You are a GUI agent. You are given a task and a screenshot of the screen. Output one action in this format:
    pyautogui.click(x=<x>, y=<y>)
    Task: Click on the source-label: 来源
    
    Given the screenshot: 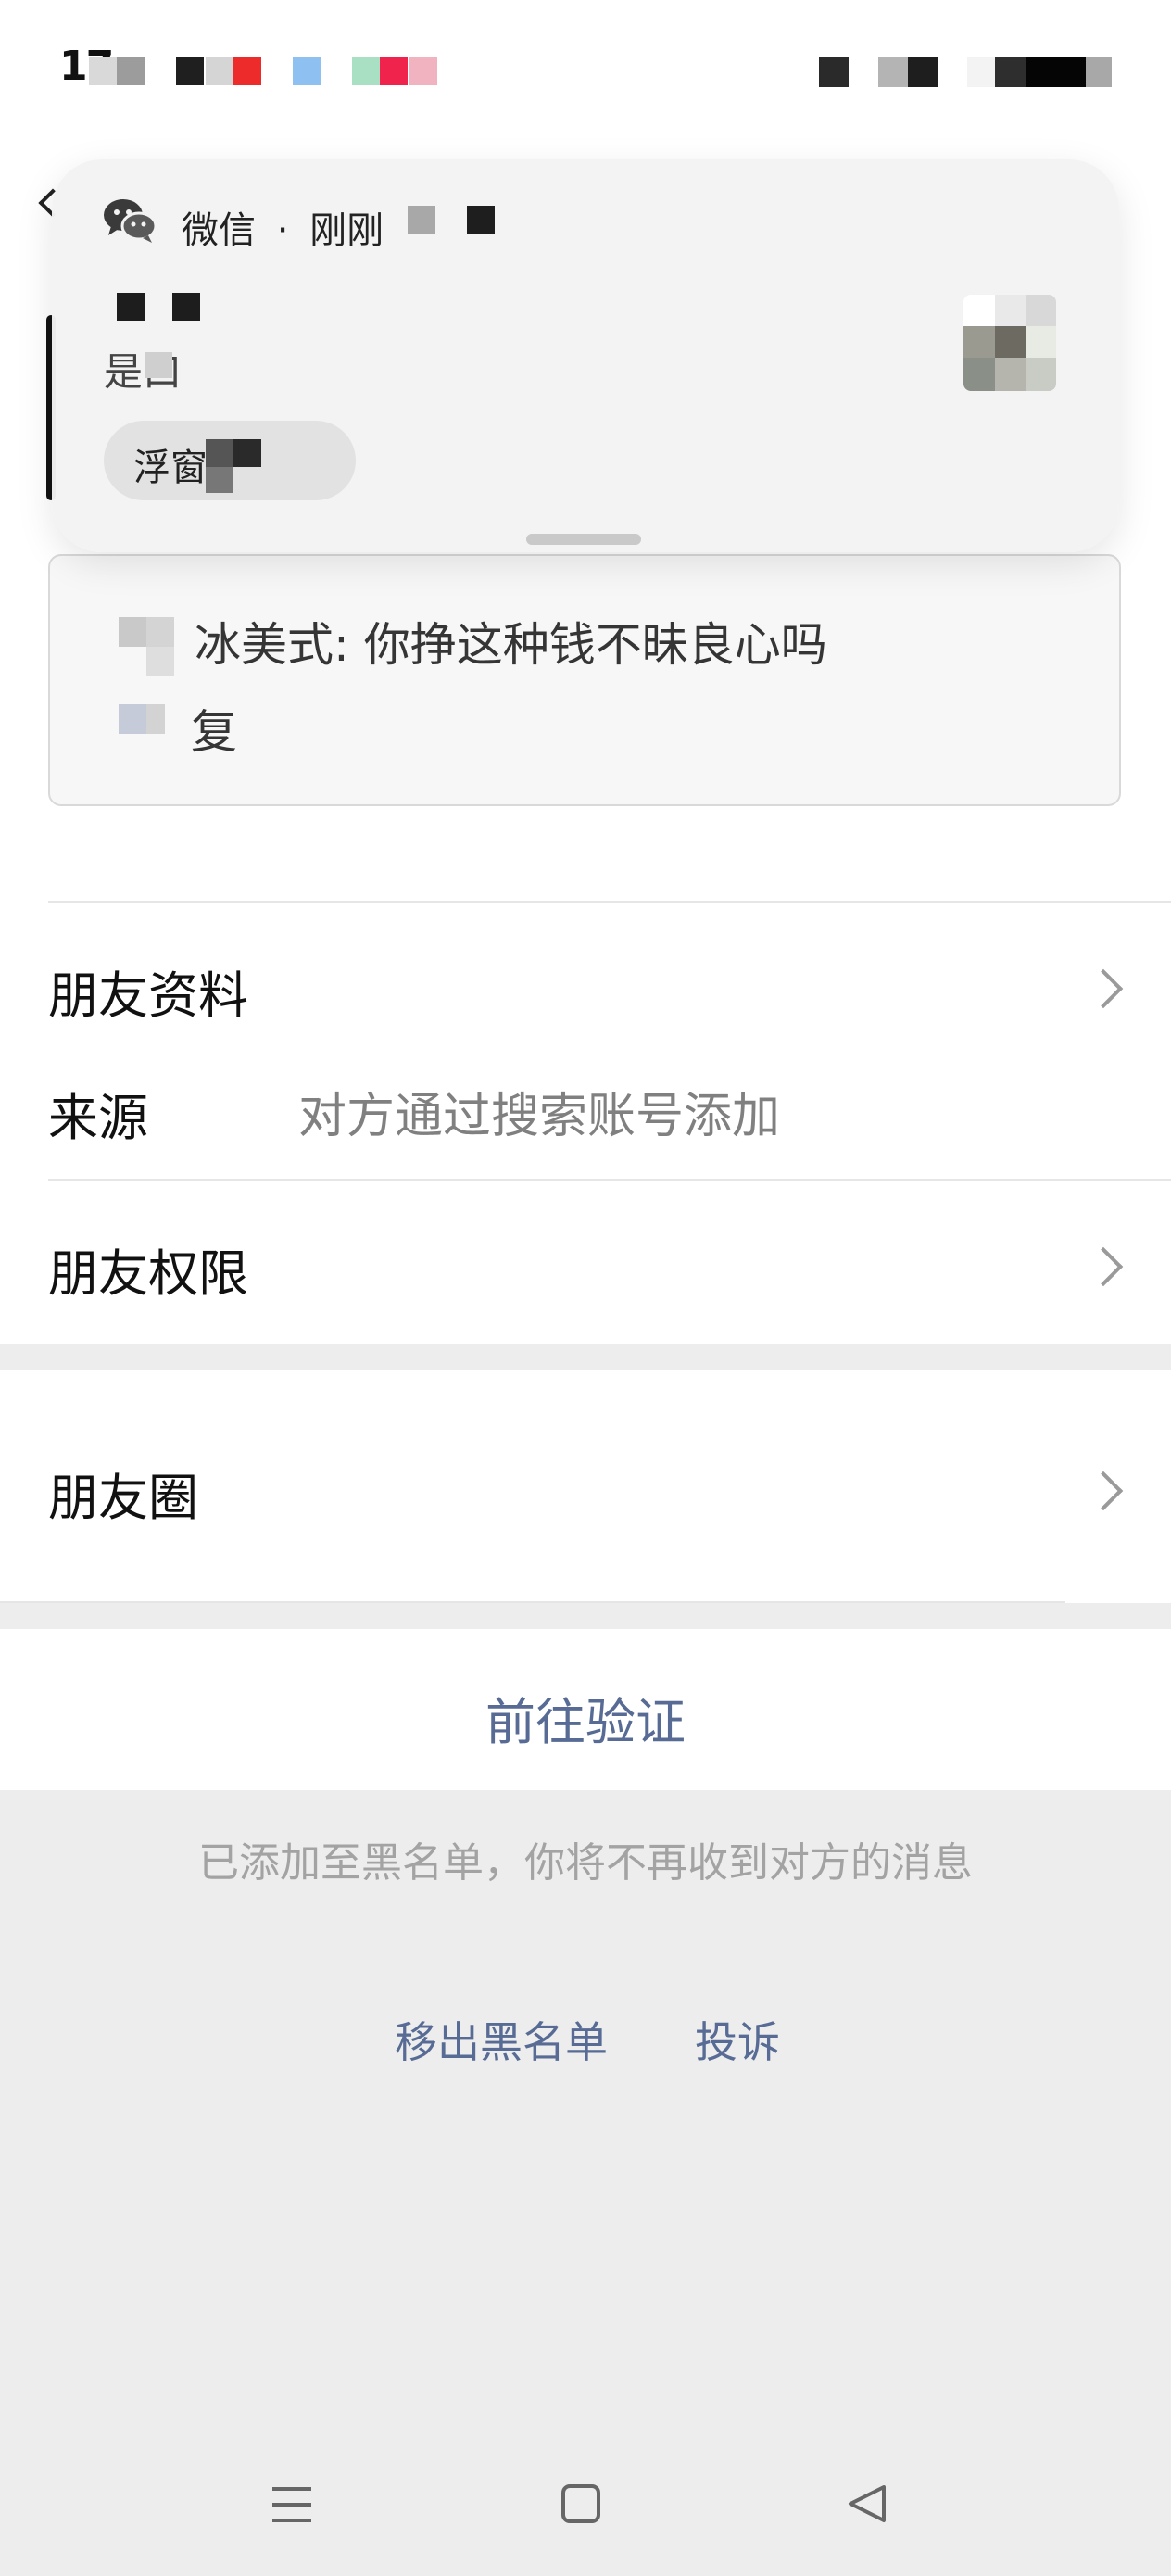 What is the action you would take?
    pyautogui.click(x=98, y=1118)
    